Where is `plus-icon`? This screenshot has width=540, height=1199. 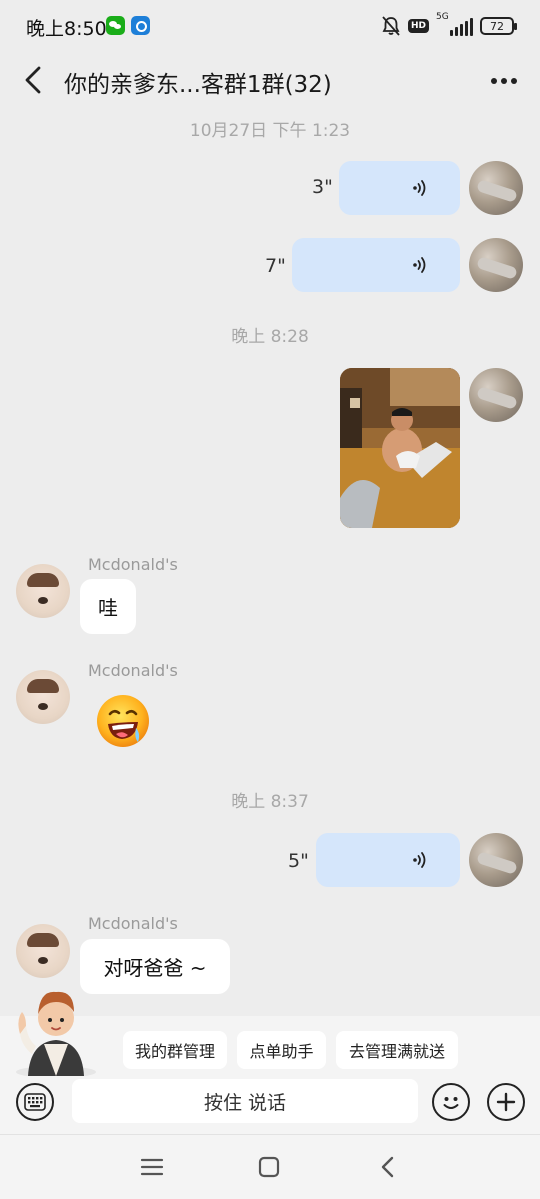
plus-icon is located at coordinates (506, 1102).